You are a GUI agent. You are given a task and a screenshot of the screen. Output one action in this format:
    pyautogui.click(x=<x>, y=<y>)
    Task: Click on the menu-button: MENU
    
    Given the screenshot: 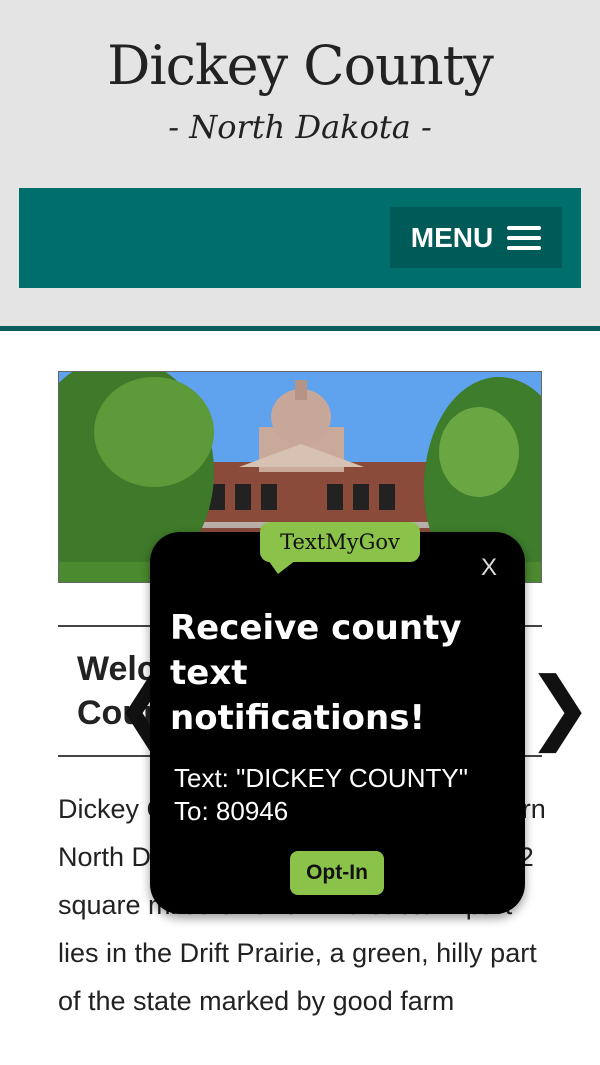 What is the action you would take?
    pyautogui.click(x=476, y=237)
    